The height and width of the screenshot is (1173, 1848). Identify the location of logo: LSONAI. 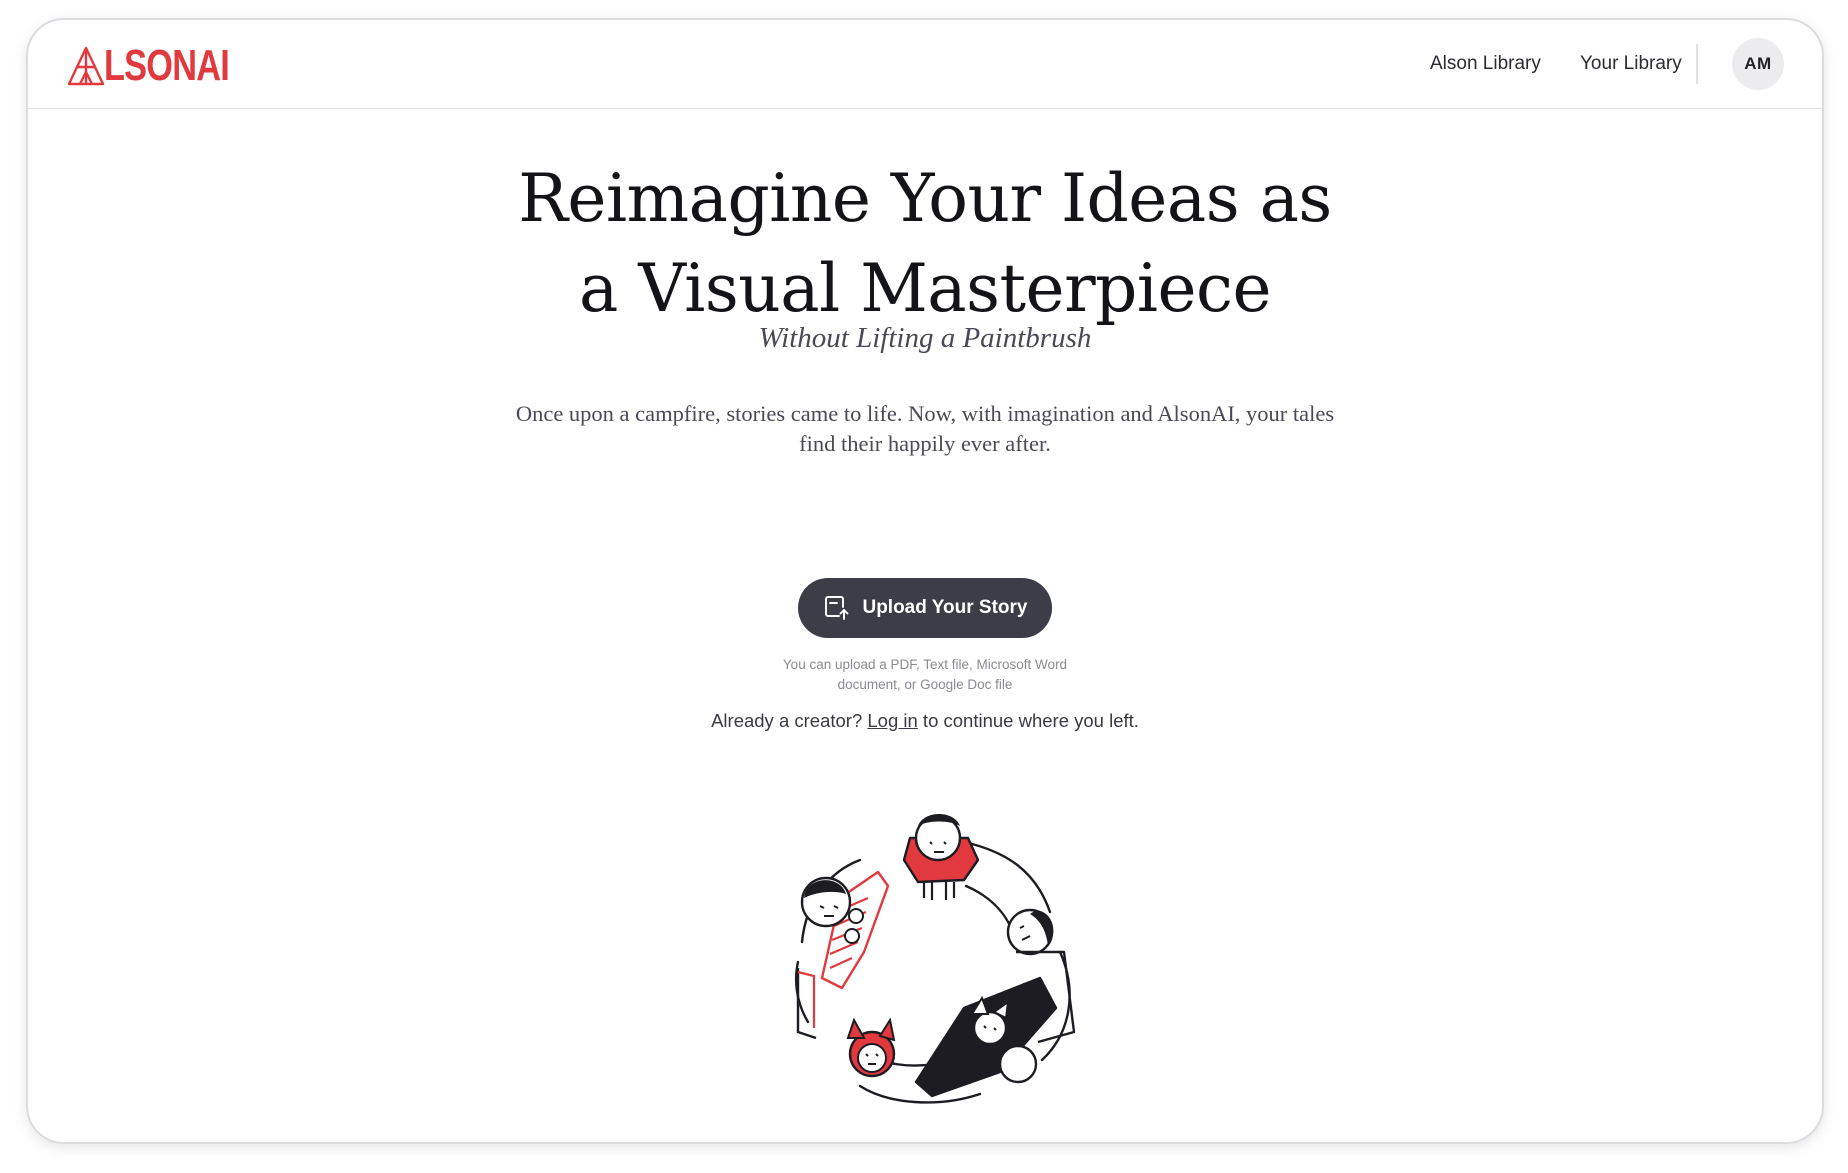
(165, 66).